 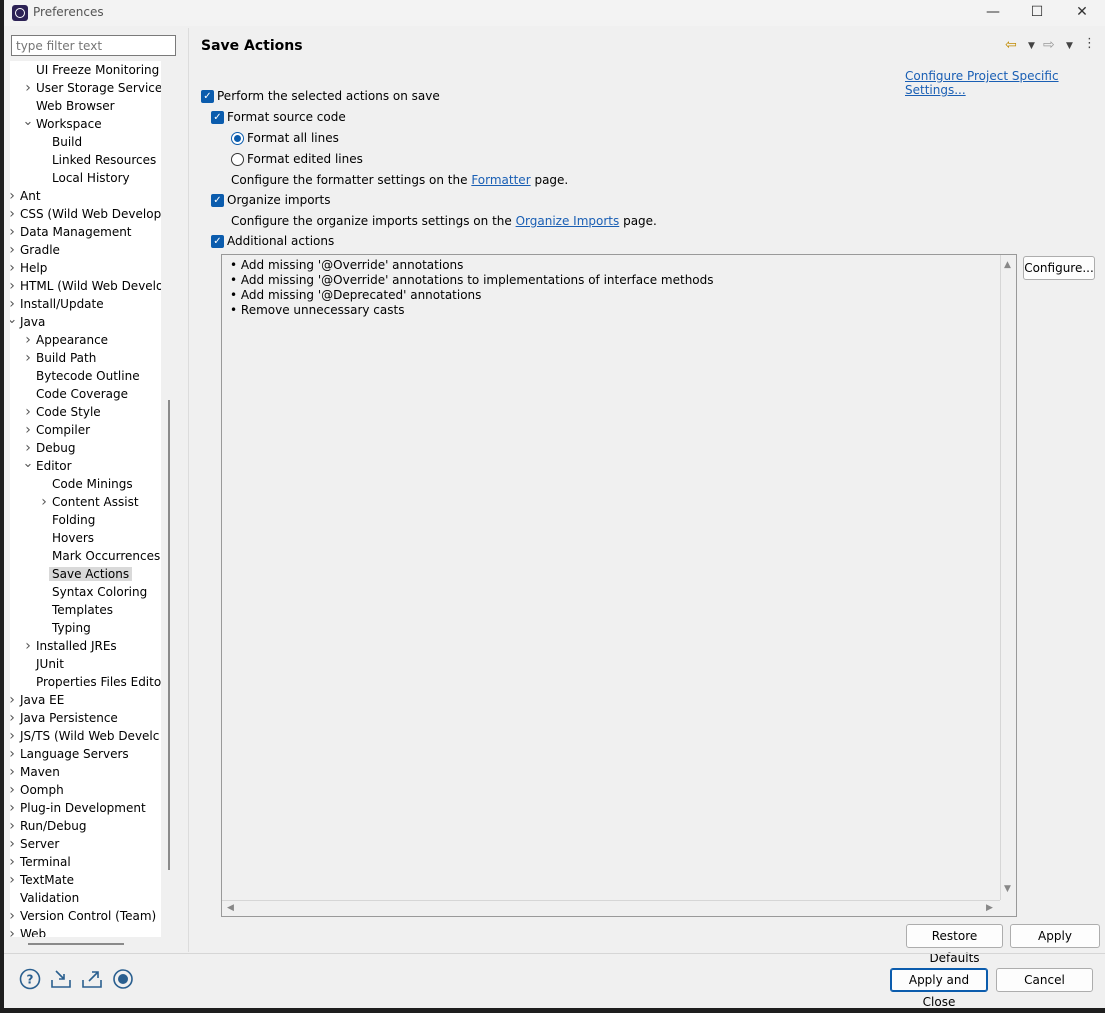 What do you see at coordinates (1007, 265) in the screenshot?
I see `scroll-up-icon: ▲` at bounding box center [1007, 265].